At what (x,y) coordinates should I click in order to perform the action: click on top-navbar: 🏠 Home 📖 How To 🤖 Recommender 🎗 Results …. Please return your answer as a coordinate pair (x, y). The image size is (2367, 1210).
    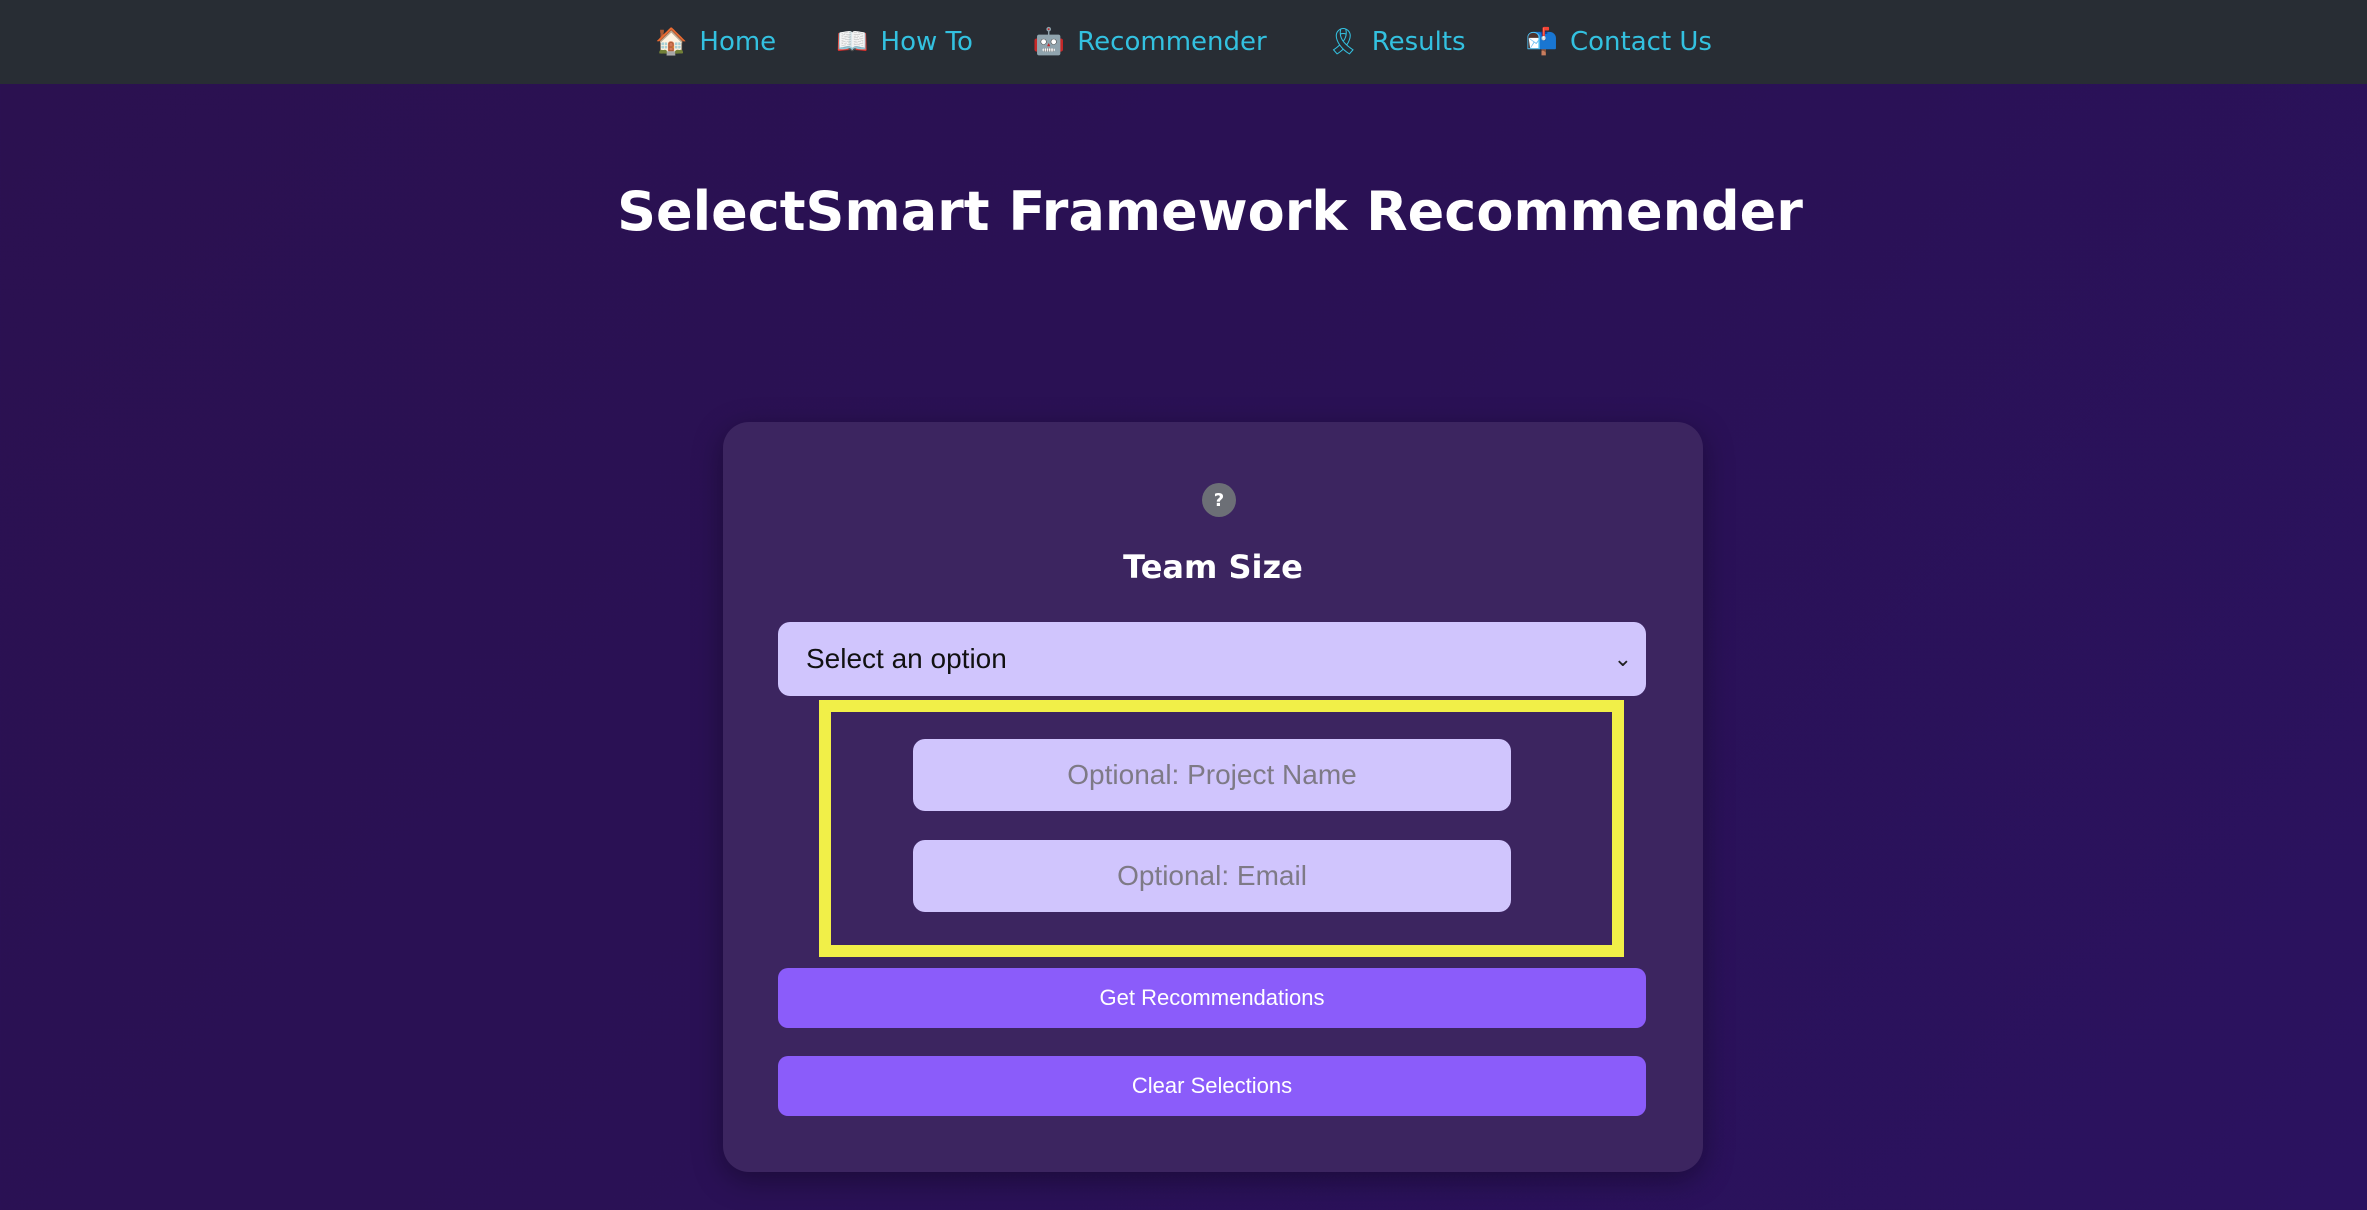
    Looking at the image, I should click on (1183, 42).